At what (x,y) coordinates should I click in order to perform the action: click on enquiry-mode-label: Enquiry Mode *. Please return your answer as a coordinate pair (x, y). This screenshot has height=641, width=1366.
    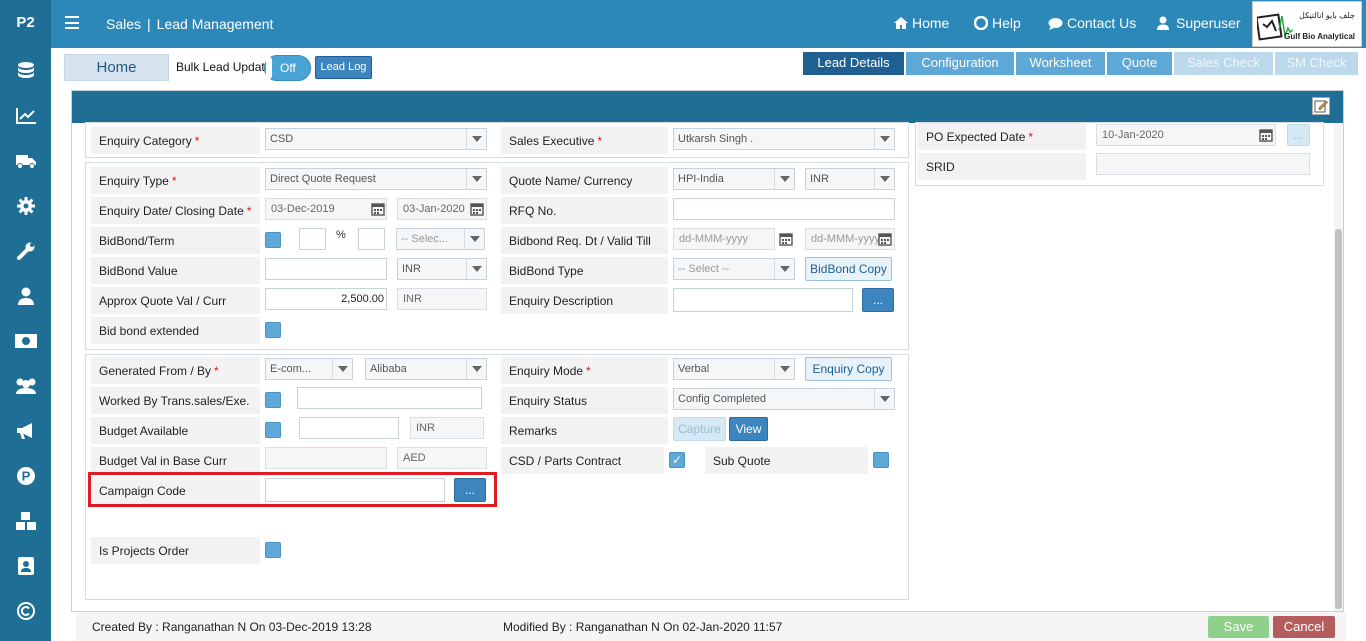
    Looking at the image, I should click on (584, 370).